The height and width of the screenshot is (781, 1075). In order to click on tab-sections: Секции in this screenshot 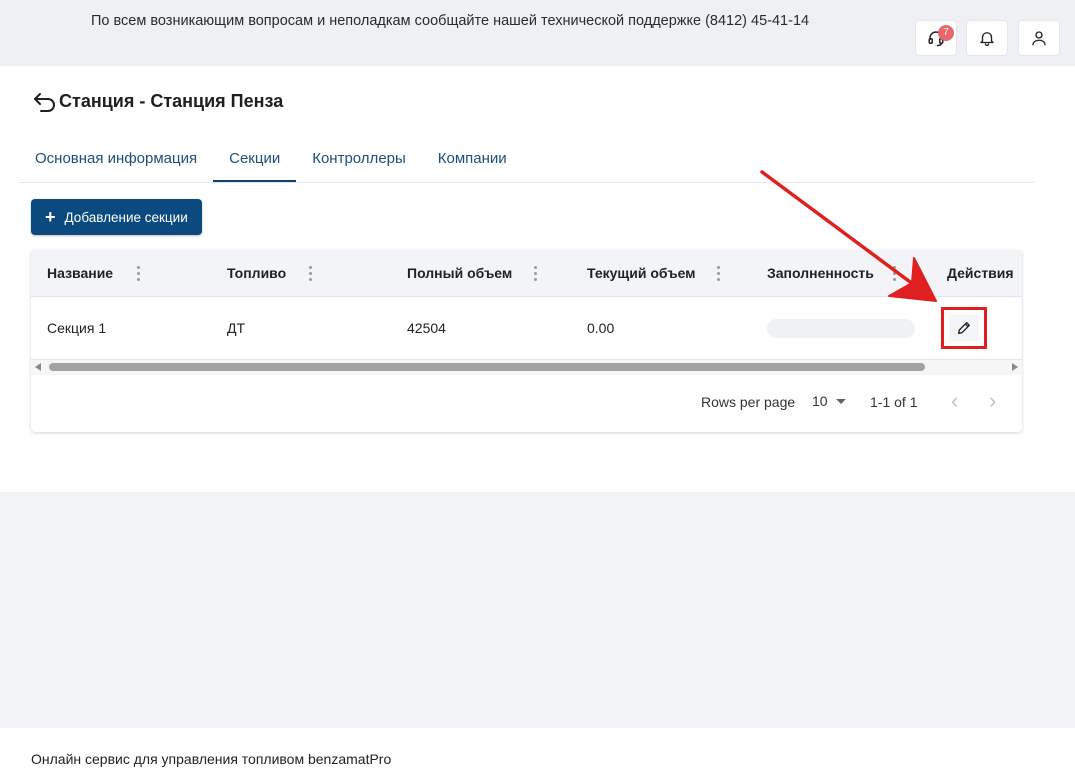, I will do `click(255, 160)`.